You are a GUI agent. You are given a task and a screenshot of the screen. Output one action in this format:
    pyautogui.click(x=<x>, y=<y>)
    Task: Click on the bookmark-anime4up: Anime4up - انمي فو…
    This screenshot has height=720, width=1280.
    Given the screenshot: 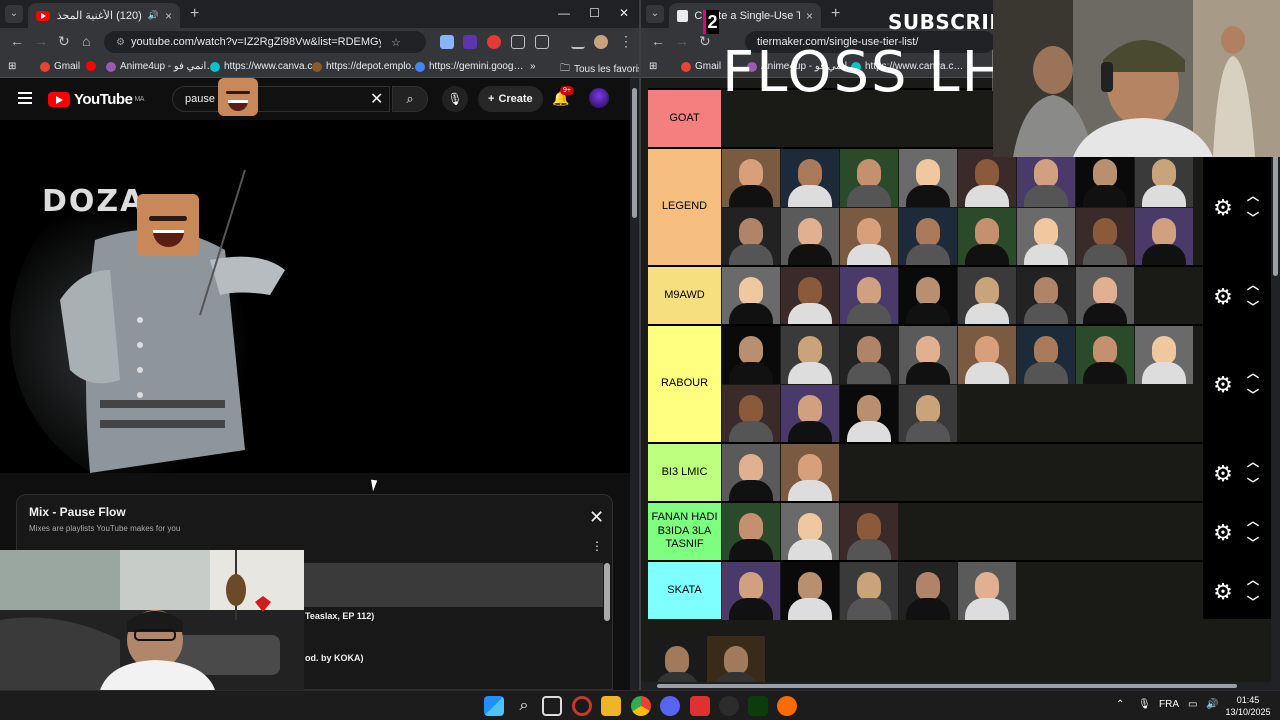 What is the action you would take?
    pyautogui.click(x=161, y=66)
    